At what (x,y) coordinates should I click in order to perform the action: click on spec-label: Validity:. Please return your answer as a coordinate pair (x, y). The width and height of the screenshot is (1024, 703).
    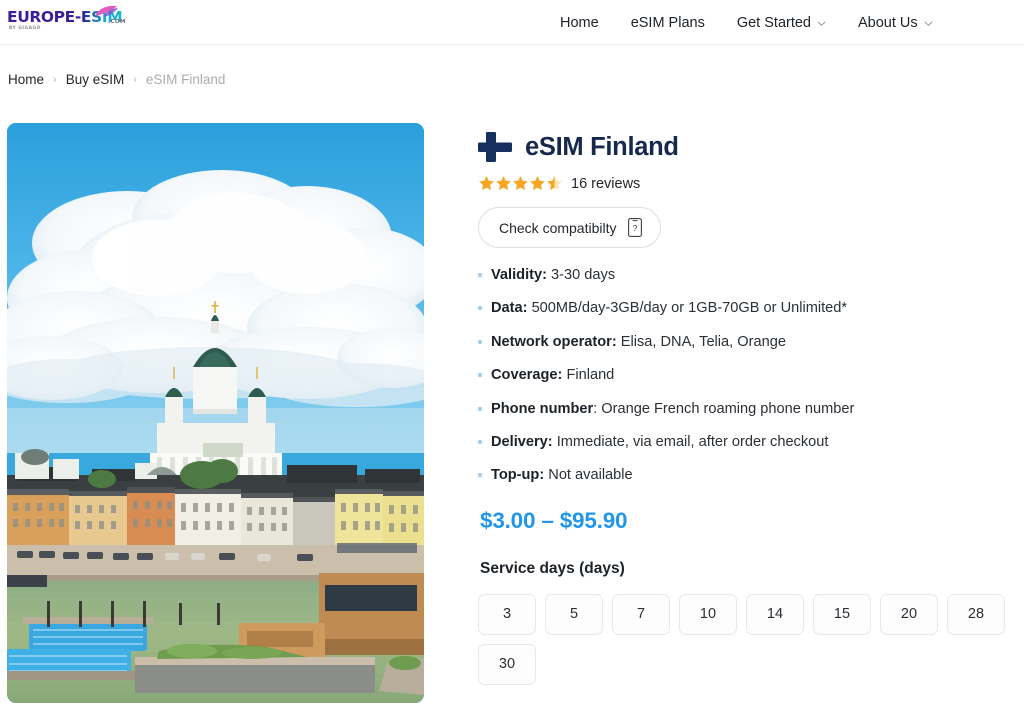
    Looking at the image, I should click on (519, 275).